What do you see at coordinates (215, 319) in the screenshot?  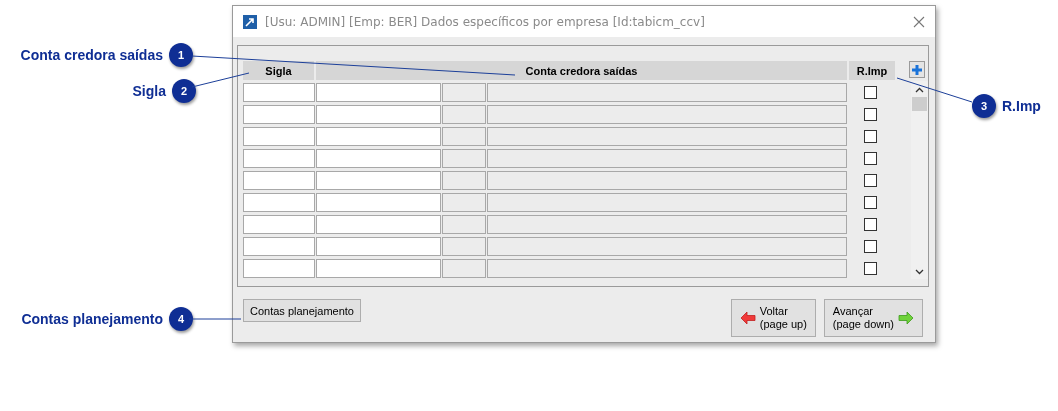 I see `leader-line` at bounding box center [215, 319].